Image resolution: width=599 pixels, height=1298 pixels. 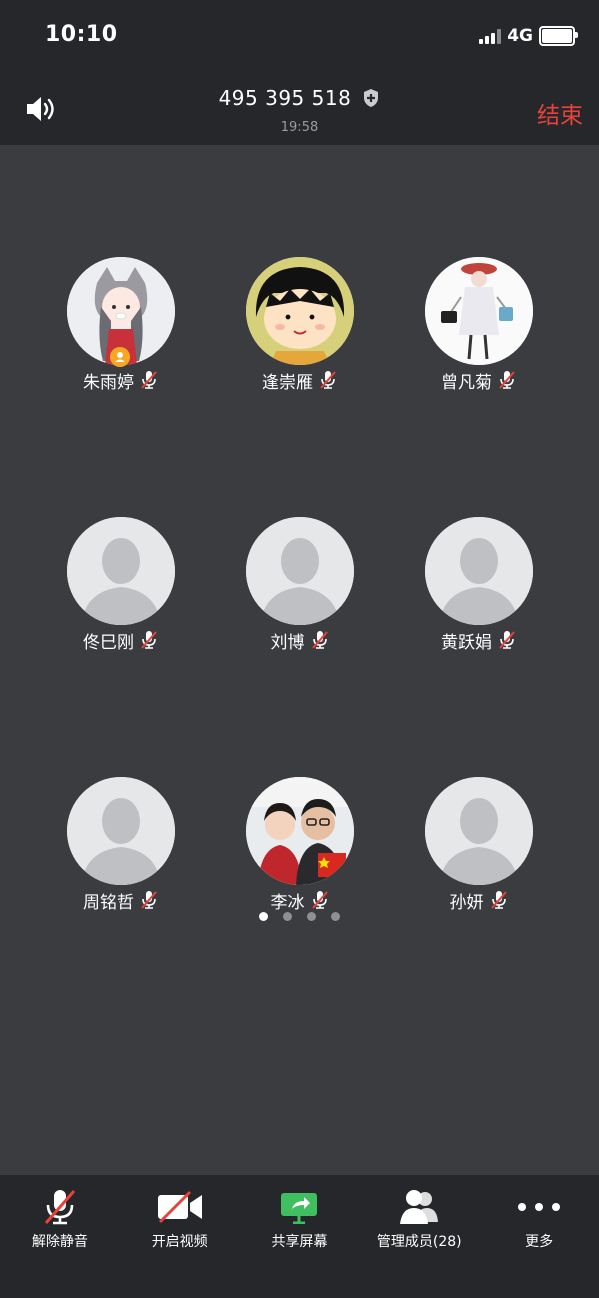 I want to click on participant-tile: 曾凡菊, so click(x=478, y=332).